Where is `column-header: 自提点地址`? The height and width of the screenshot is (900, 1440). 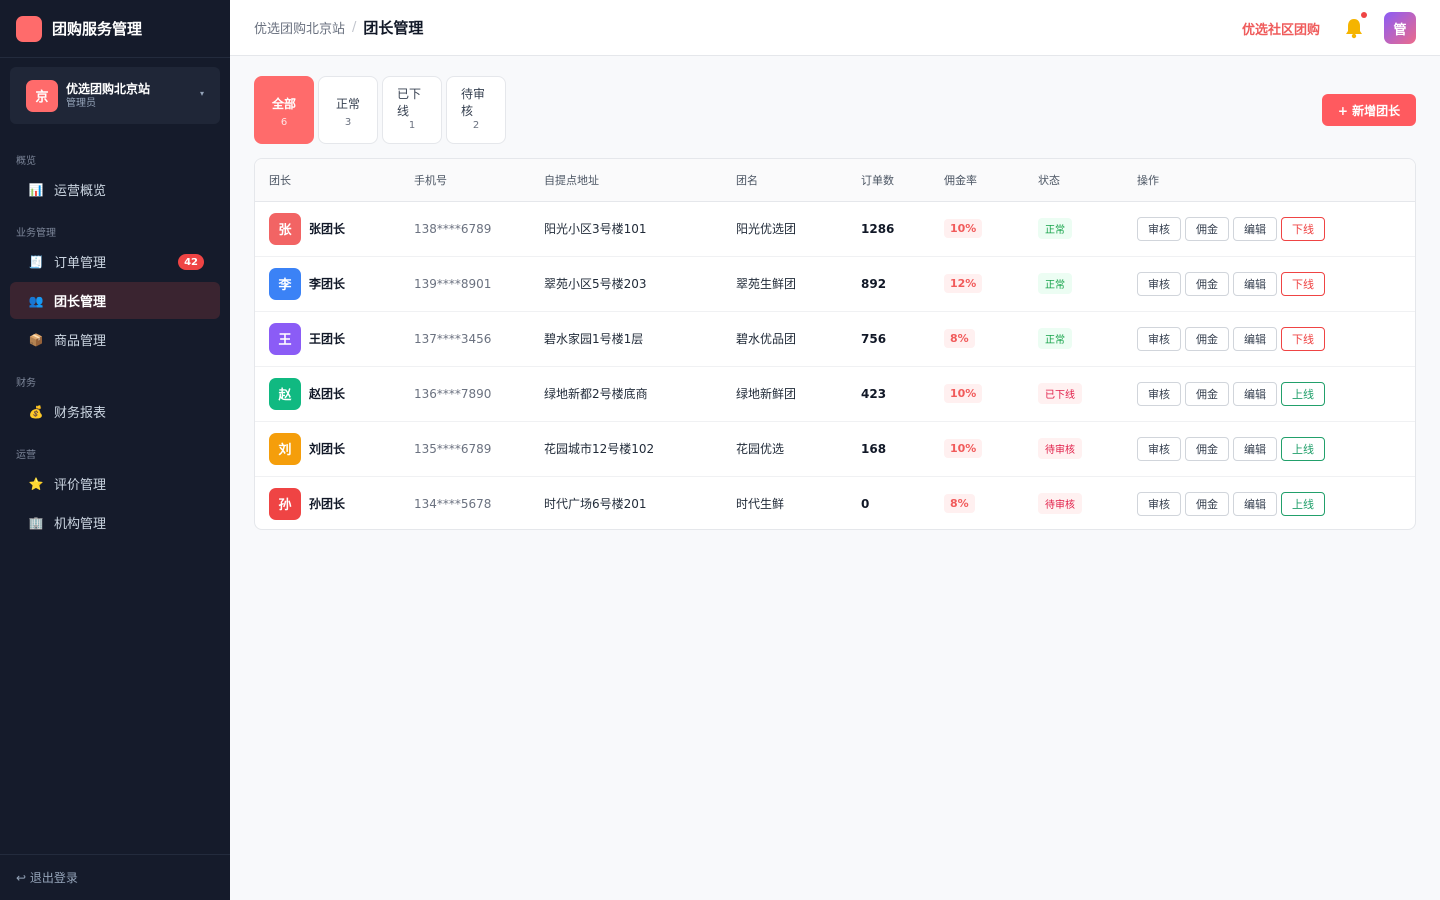
column-header: 自提点地址 is located at coordinates (626, 180).